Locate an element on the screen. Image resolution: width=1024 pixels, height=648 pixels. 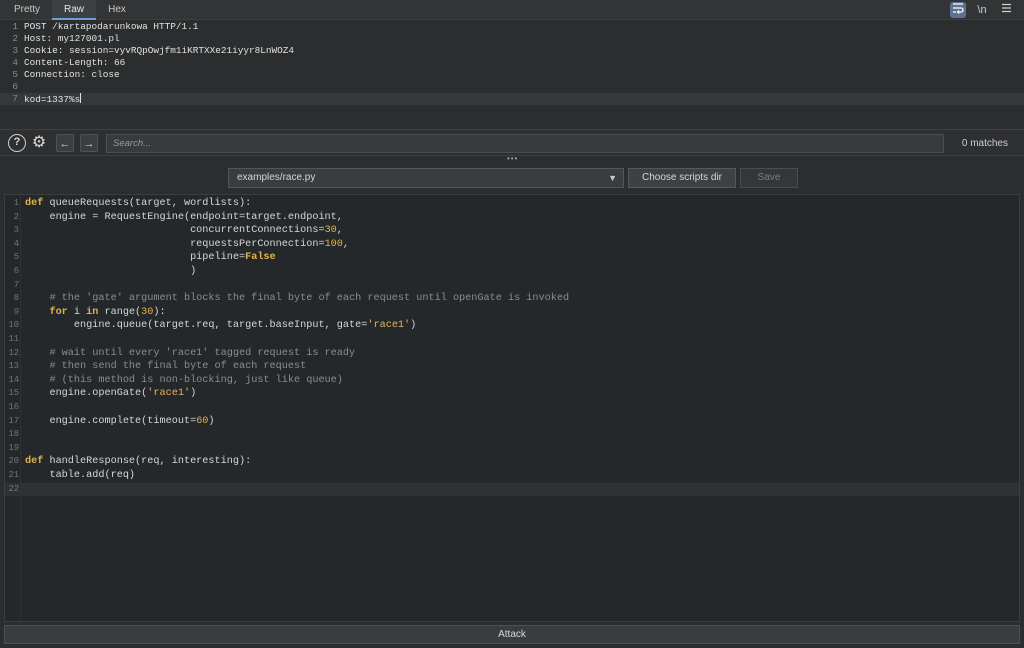
script-select: examples/race.py ▼ is located at coordinates (426, 178).